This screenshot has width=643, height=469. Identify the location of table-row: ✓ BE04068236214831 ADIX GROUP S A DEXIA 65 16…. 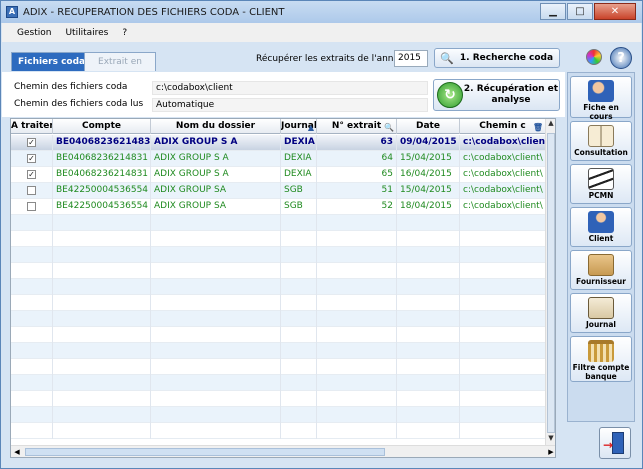
(278, 175).